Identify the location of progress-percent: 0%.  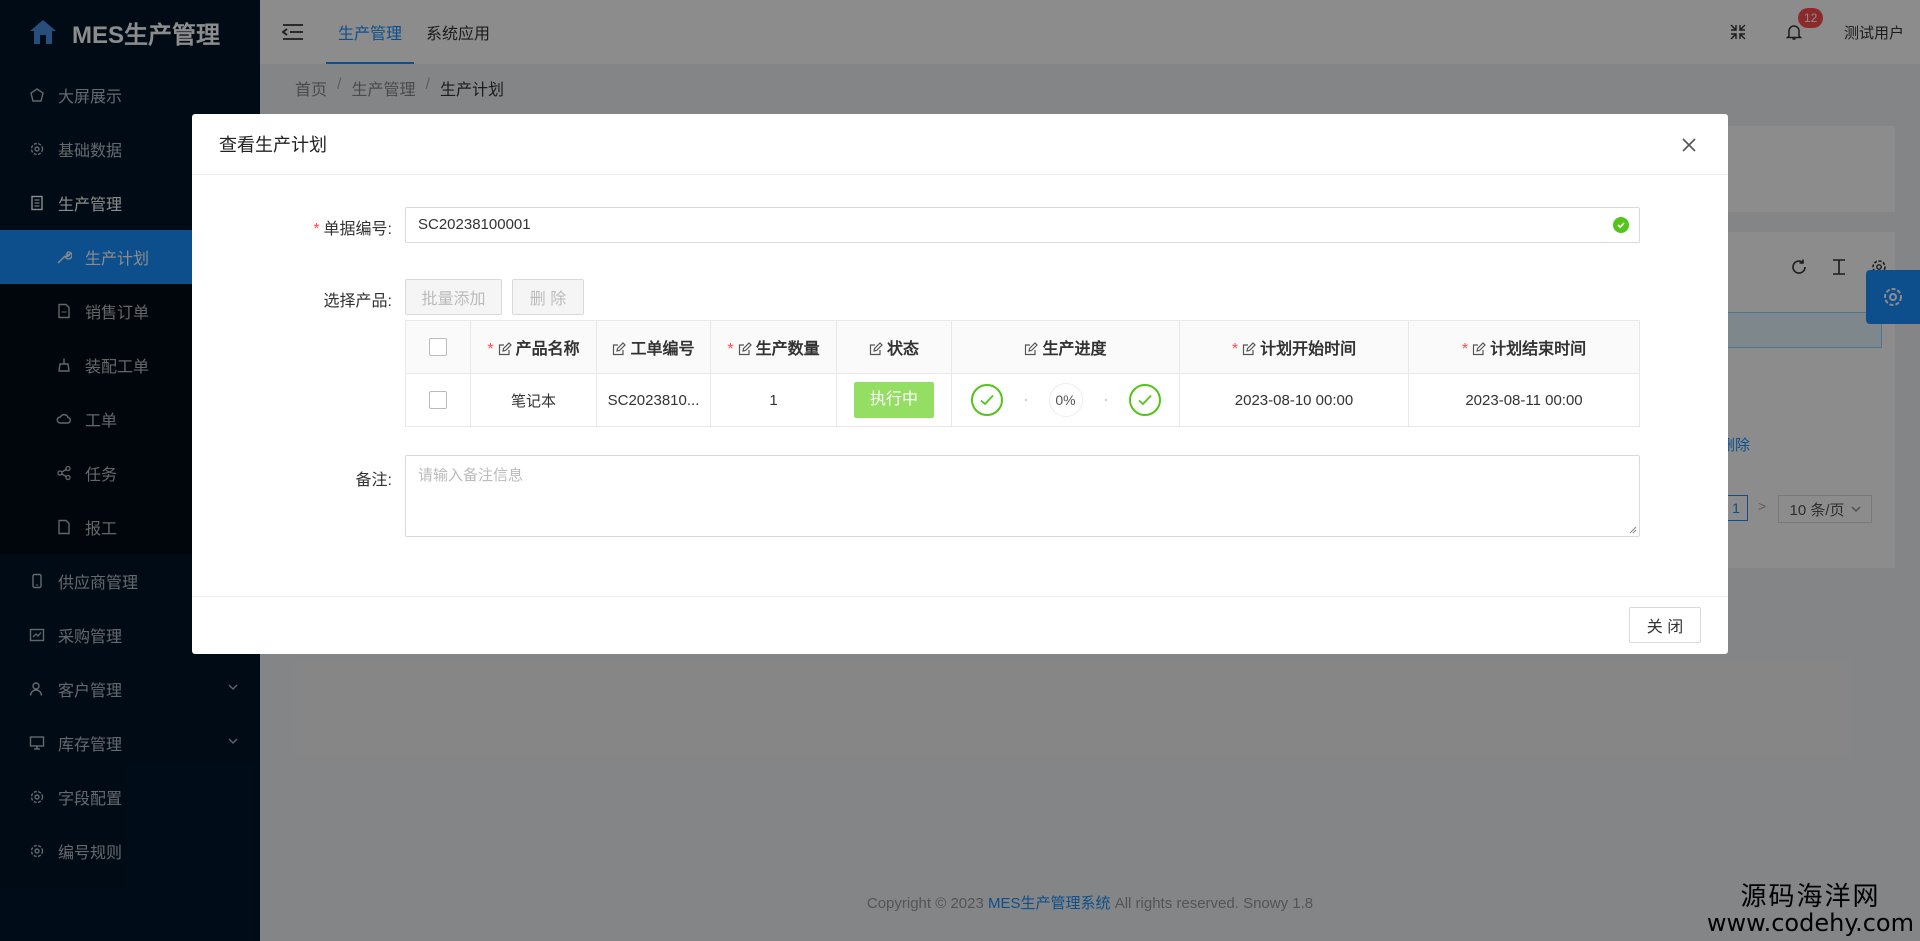
(1065, 400).